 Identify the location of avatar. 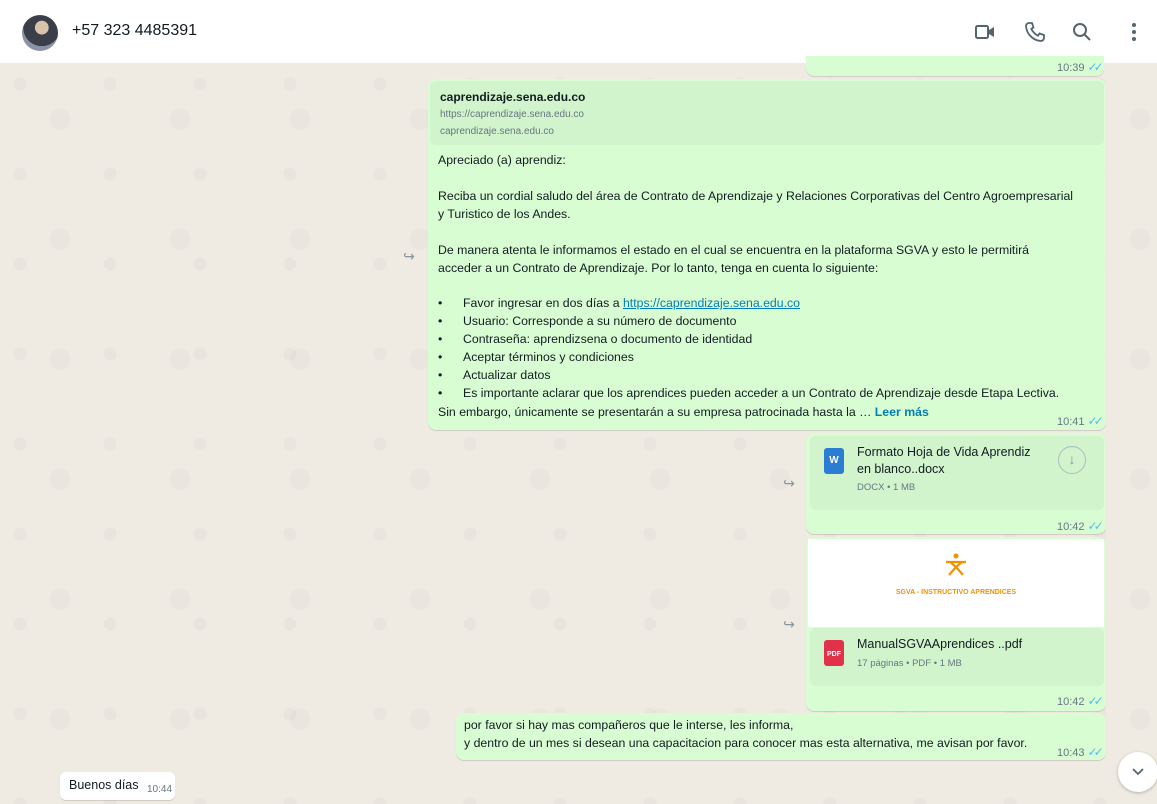
(40, 33).